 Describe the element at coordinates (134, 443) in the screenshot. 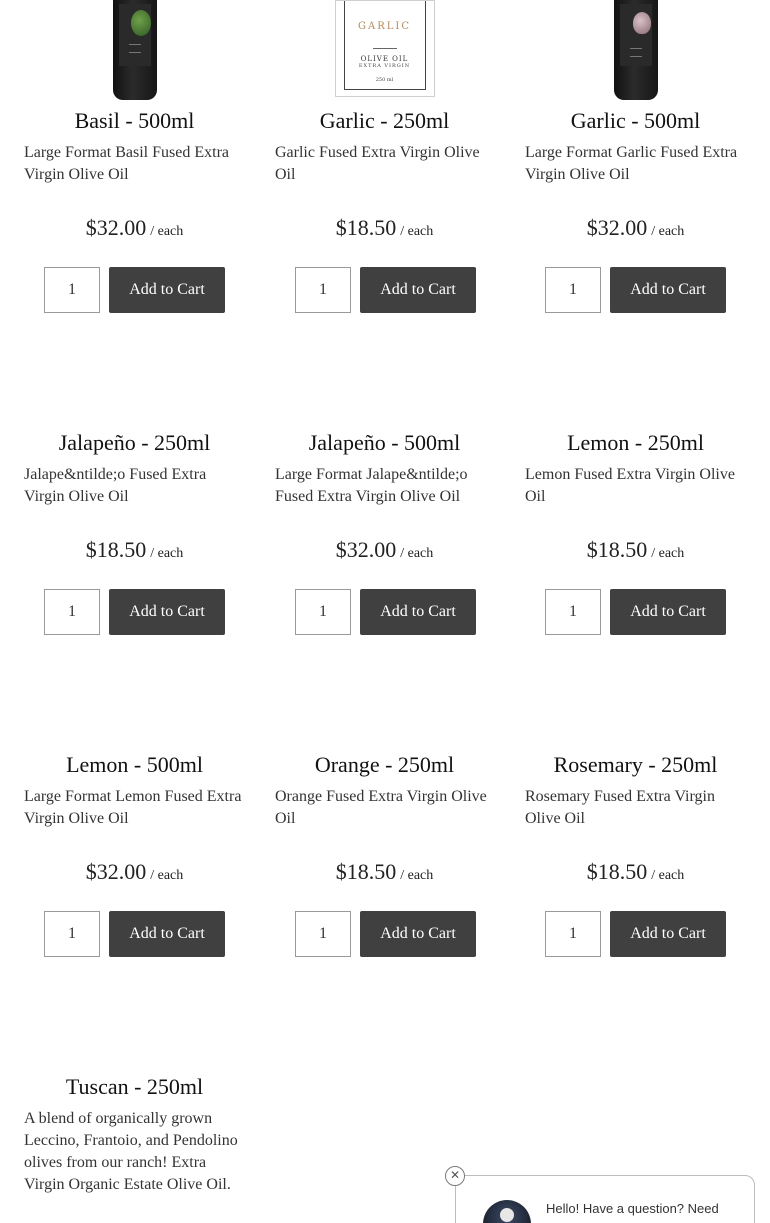

I see `product-title: Jalapeño - 250ml` at that location.